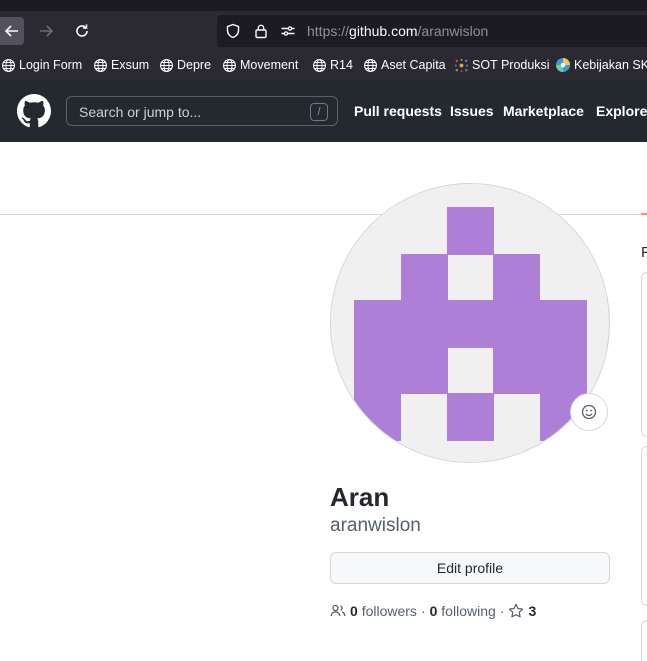 This screenshot has height=661, width=647. I want to click on github-logo-icon, so click(34, 111).